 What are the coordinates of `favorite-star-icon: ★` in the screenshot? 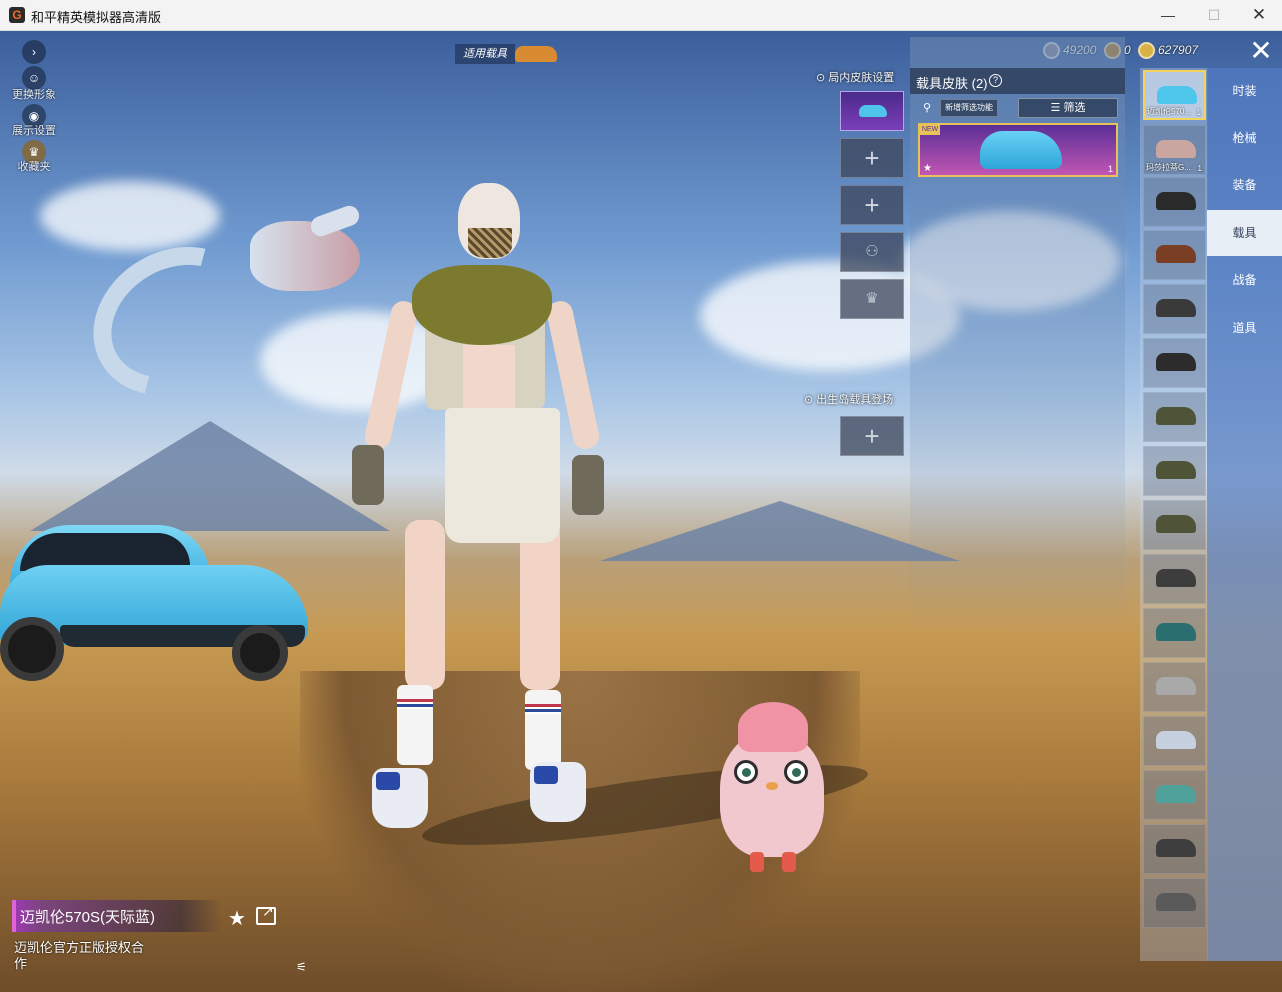 It's located at (237, 918).